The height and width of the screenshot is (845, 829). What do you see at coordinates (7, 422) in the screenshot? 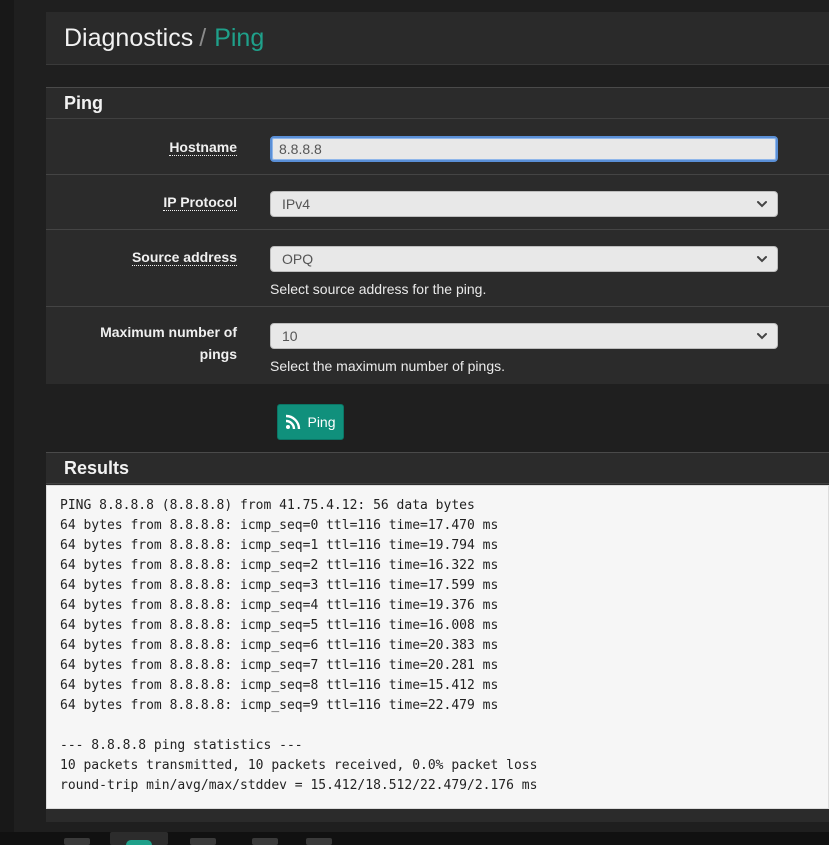
I see `left-sidebar-edge` at bounding box center [7, 422].